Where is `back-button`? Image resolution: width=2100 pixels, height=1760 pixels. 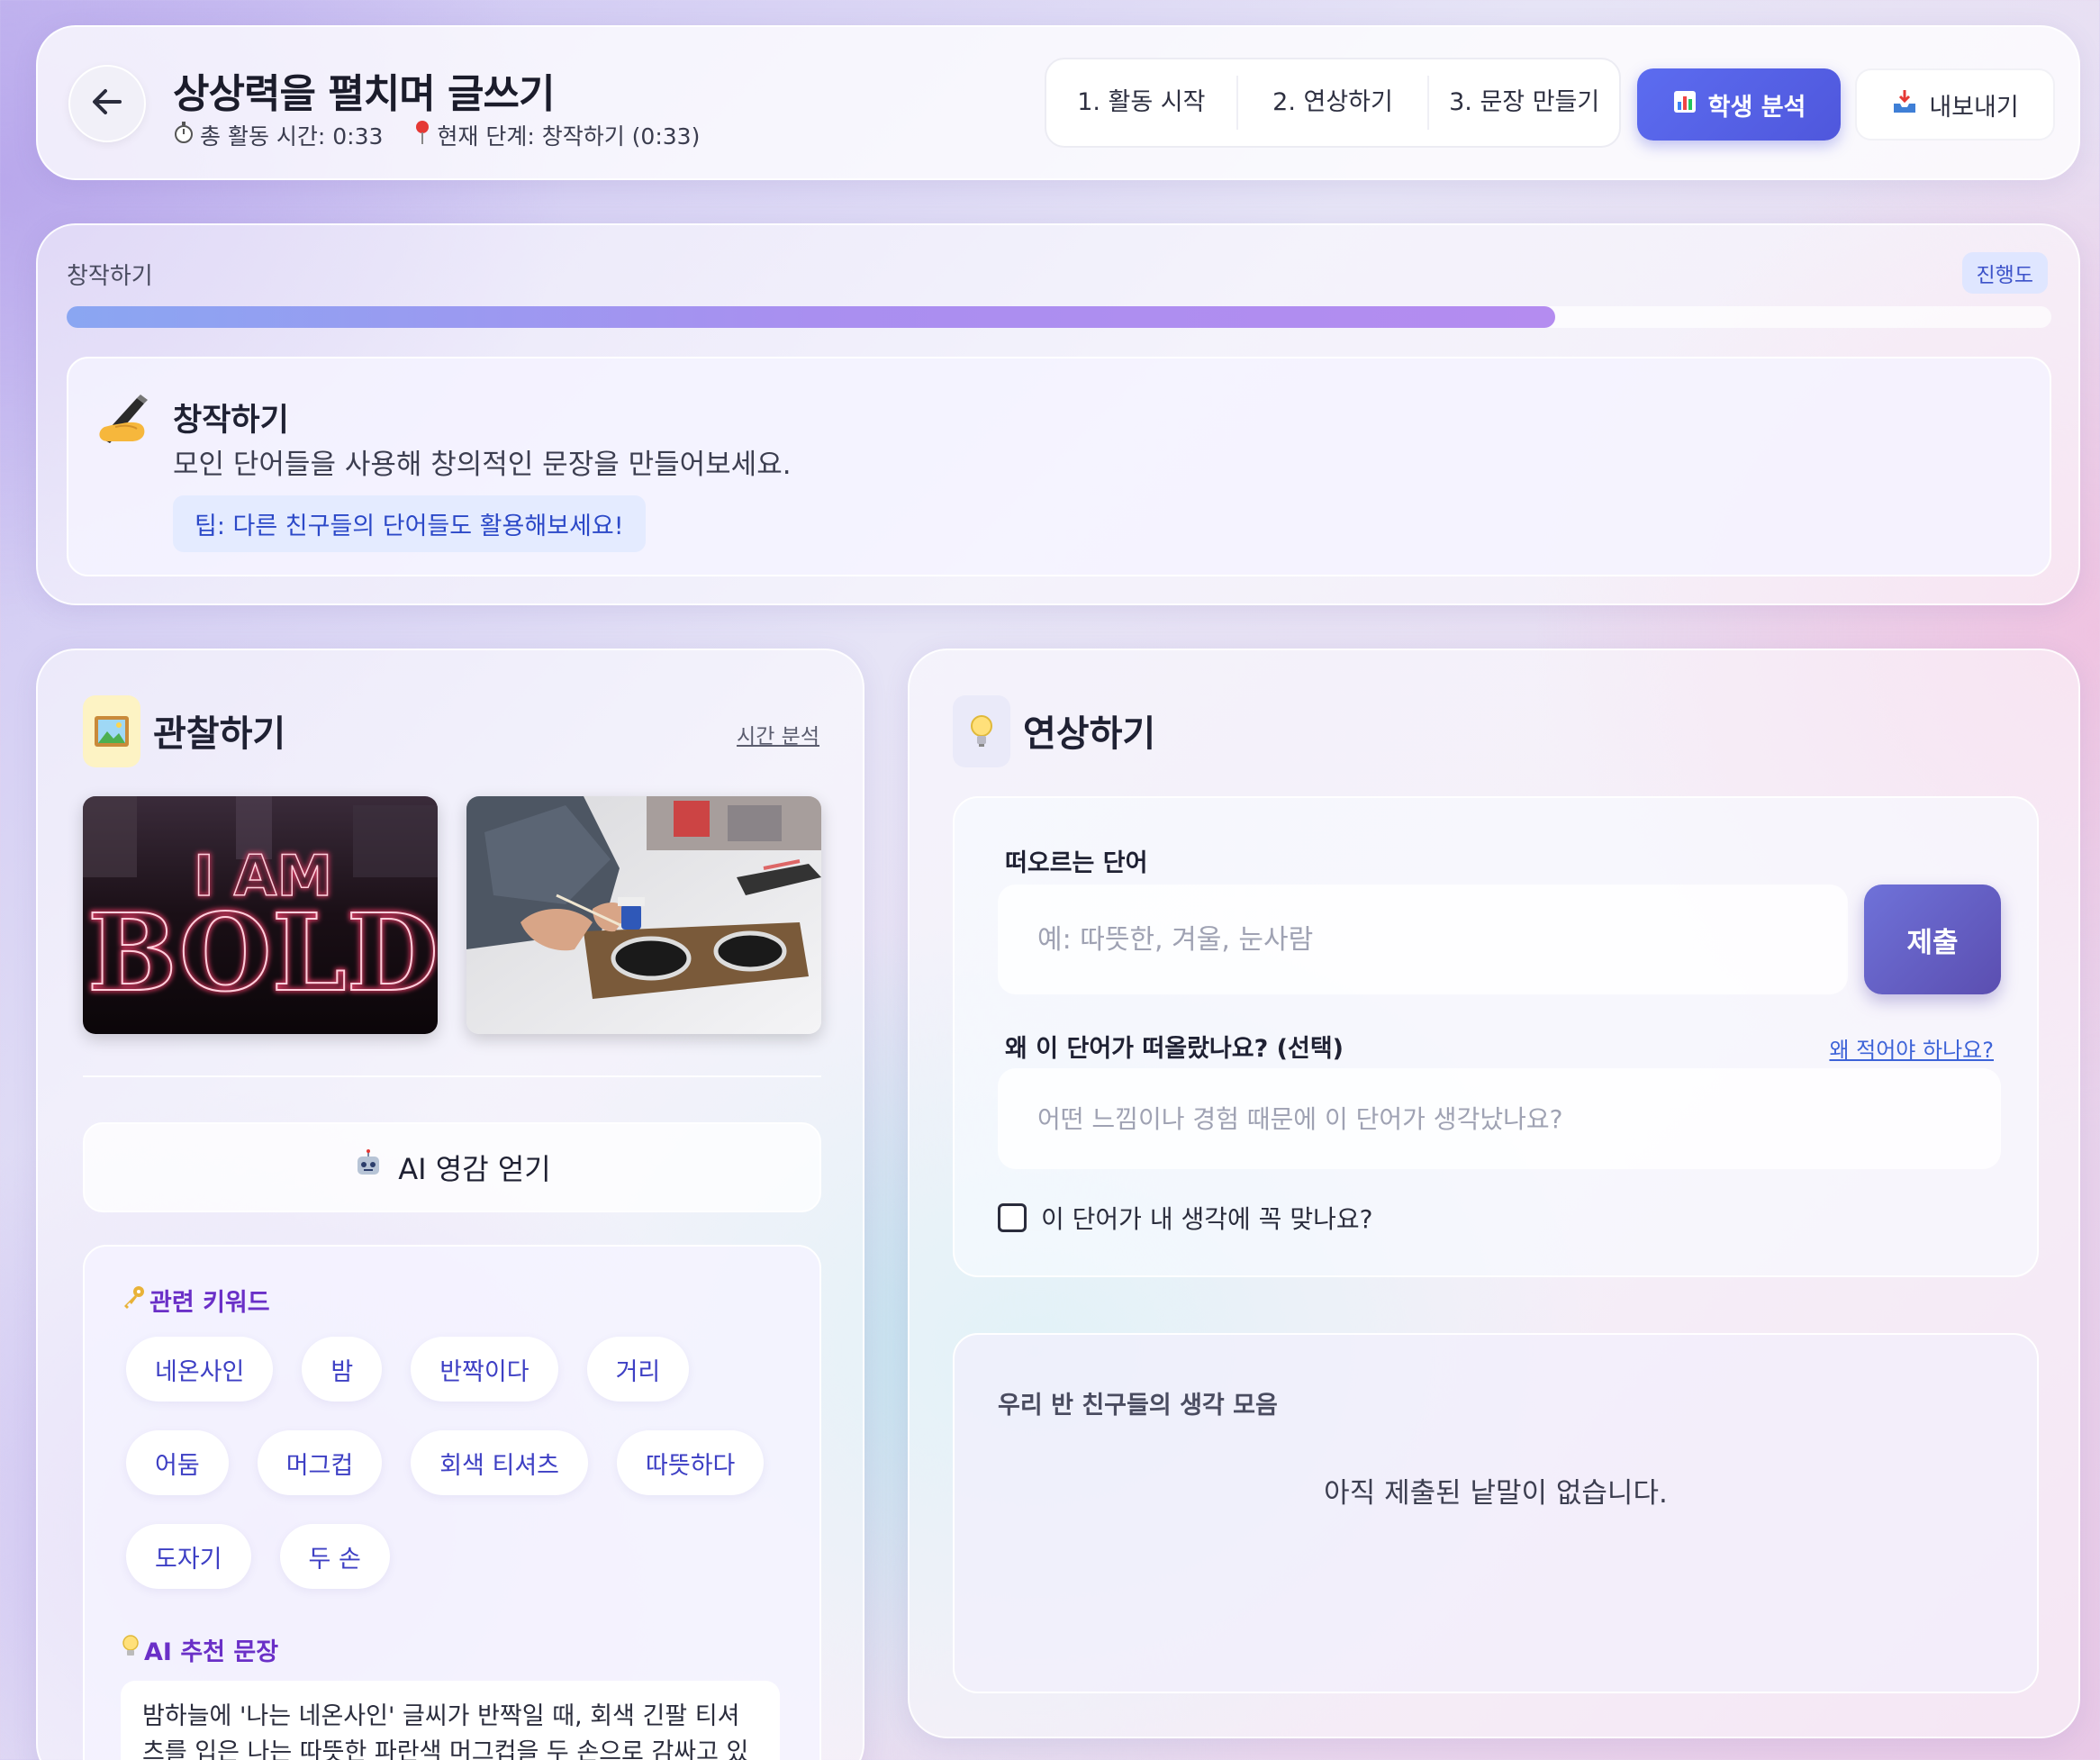
back-button is located at coordinates (107, 103).